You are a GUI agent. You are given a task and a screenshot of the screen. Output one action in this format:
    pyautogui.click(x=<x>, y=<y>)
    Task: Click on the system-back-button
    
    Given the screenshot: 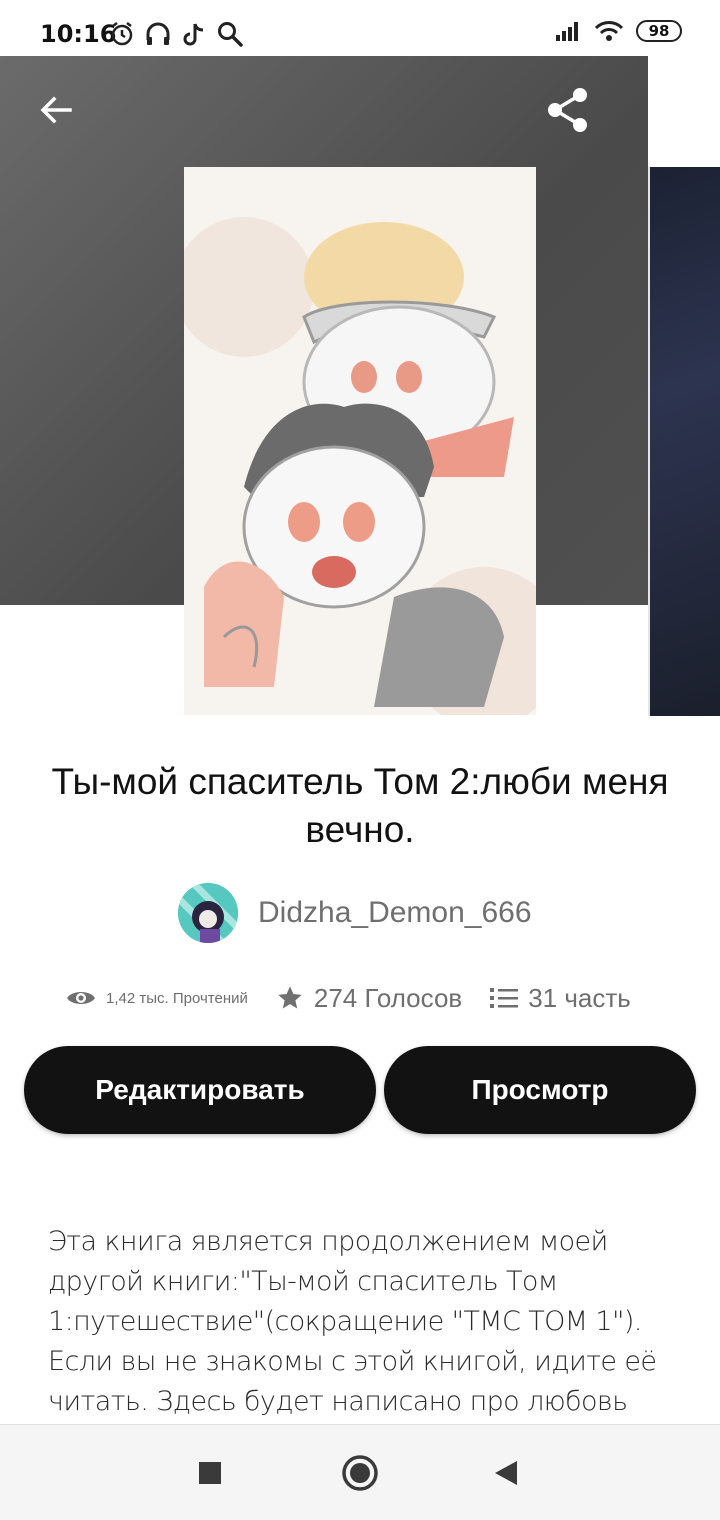 What is the action you would take?
    pyautogui.click(x=506, y=1473)
    